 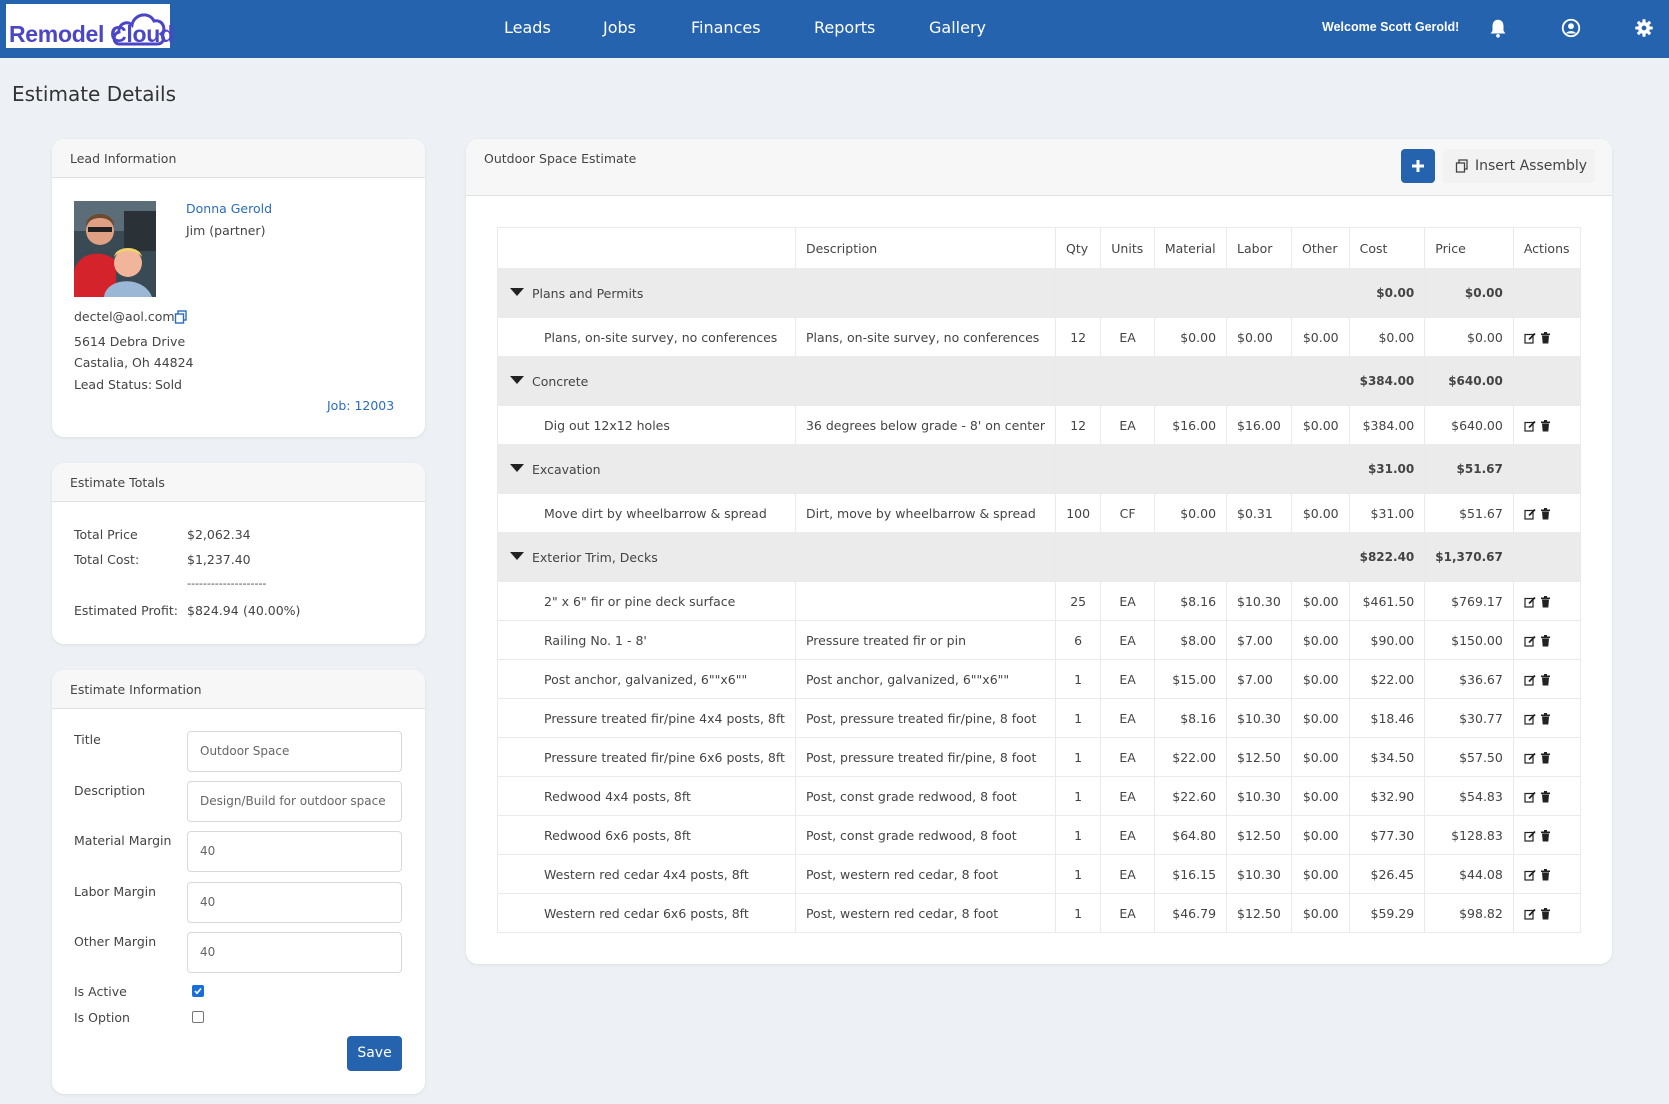 What do you see at coordinates (91, 34) in the screenshot?
I see `logo-text: Remodel Cloud` at bounding box center [91, 34].